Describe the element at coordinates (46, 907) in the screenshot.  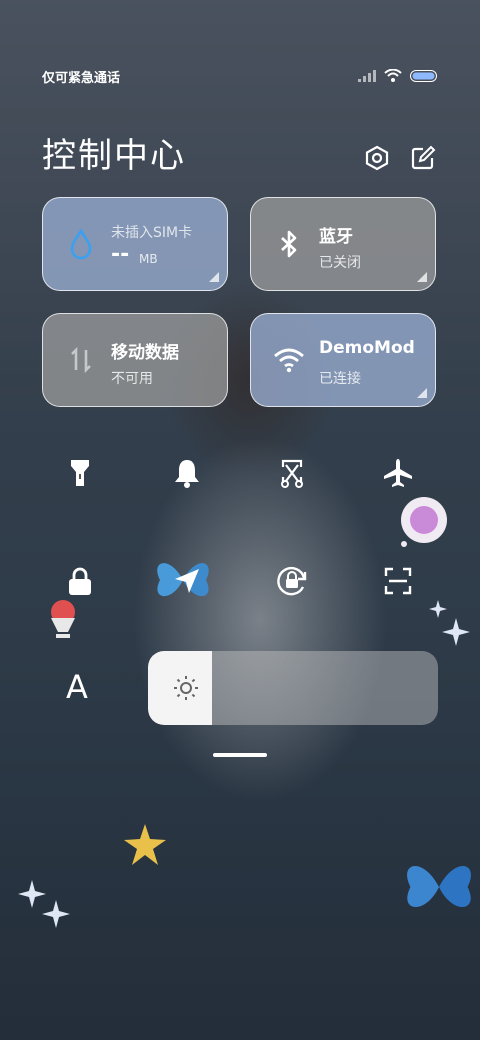
I see `sparkle-sticker` at that location.